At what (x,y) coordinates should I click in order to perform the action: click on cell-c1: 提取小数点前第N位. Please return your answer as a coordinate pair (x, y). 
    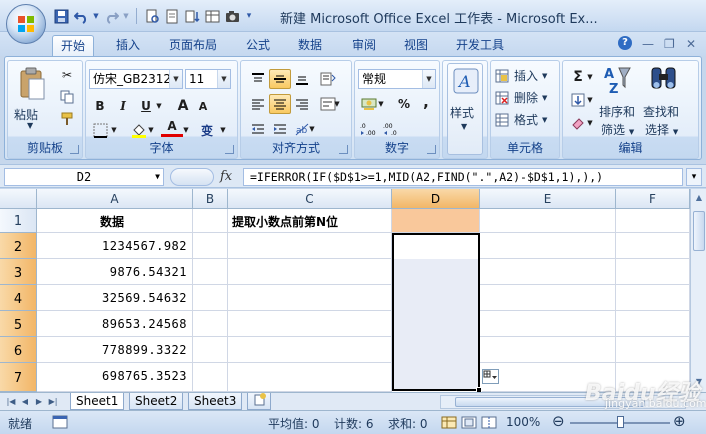
    Looking at the image, I should click on (310, 221).